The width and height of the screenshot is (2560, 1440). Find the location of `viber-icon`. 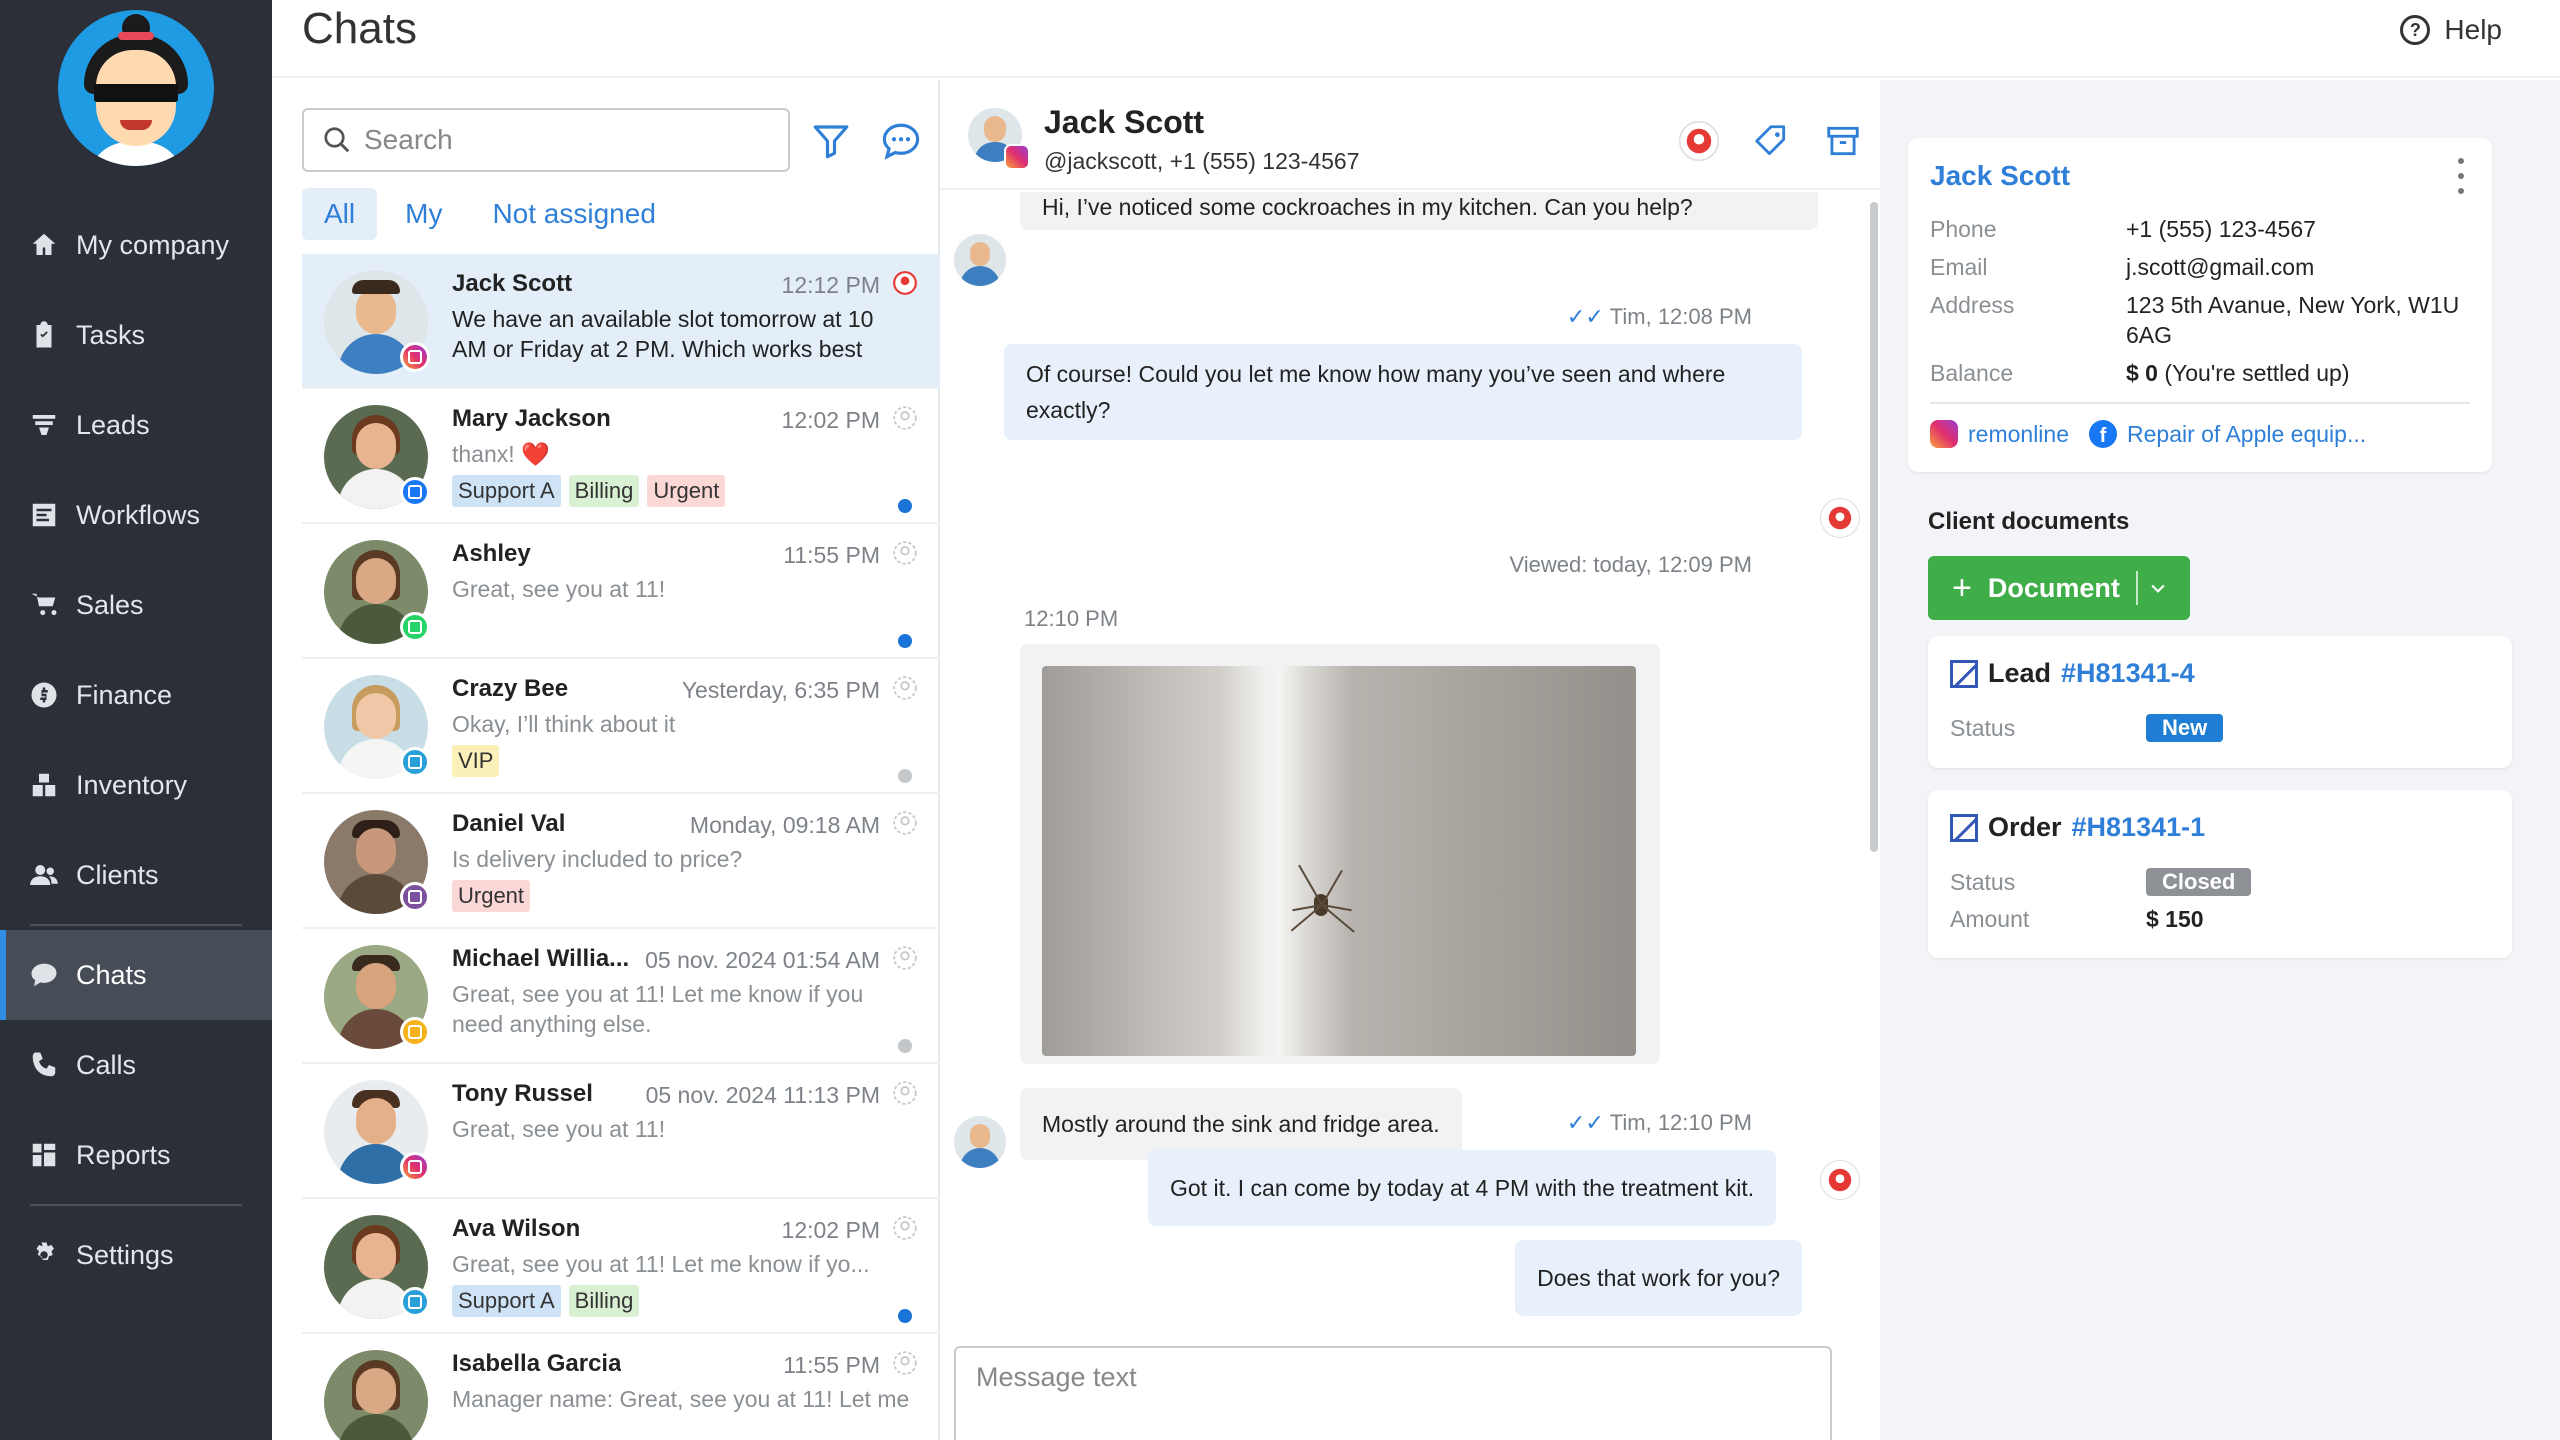

viber-icon is located at coordinates (415, 897).